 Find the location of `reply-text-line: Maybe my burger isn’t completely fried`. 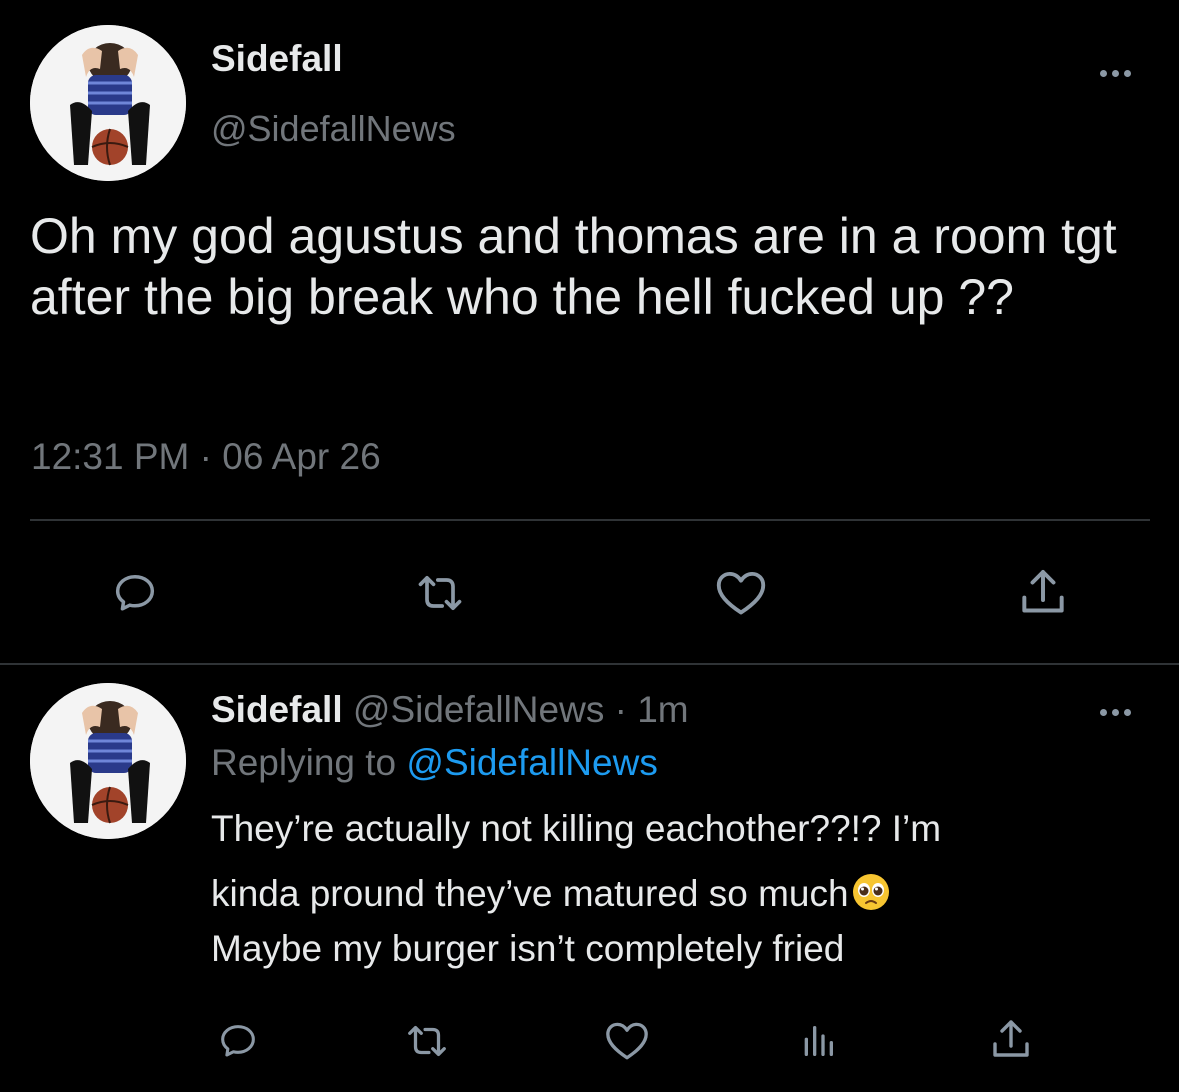

reply-text-line: Maybe my burger isn’t completely fried is located at coordinates (528, 948).